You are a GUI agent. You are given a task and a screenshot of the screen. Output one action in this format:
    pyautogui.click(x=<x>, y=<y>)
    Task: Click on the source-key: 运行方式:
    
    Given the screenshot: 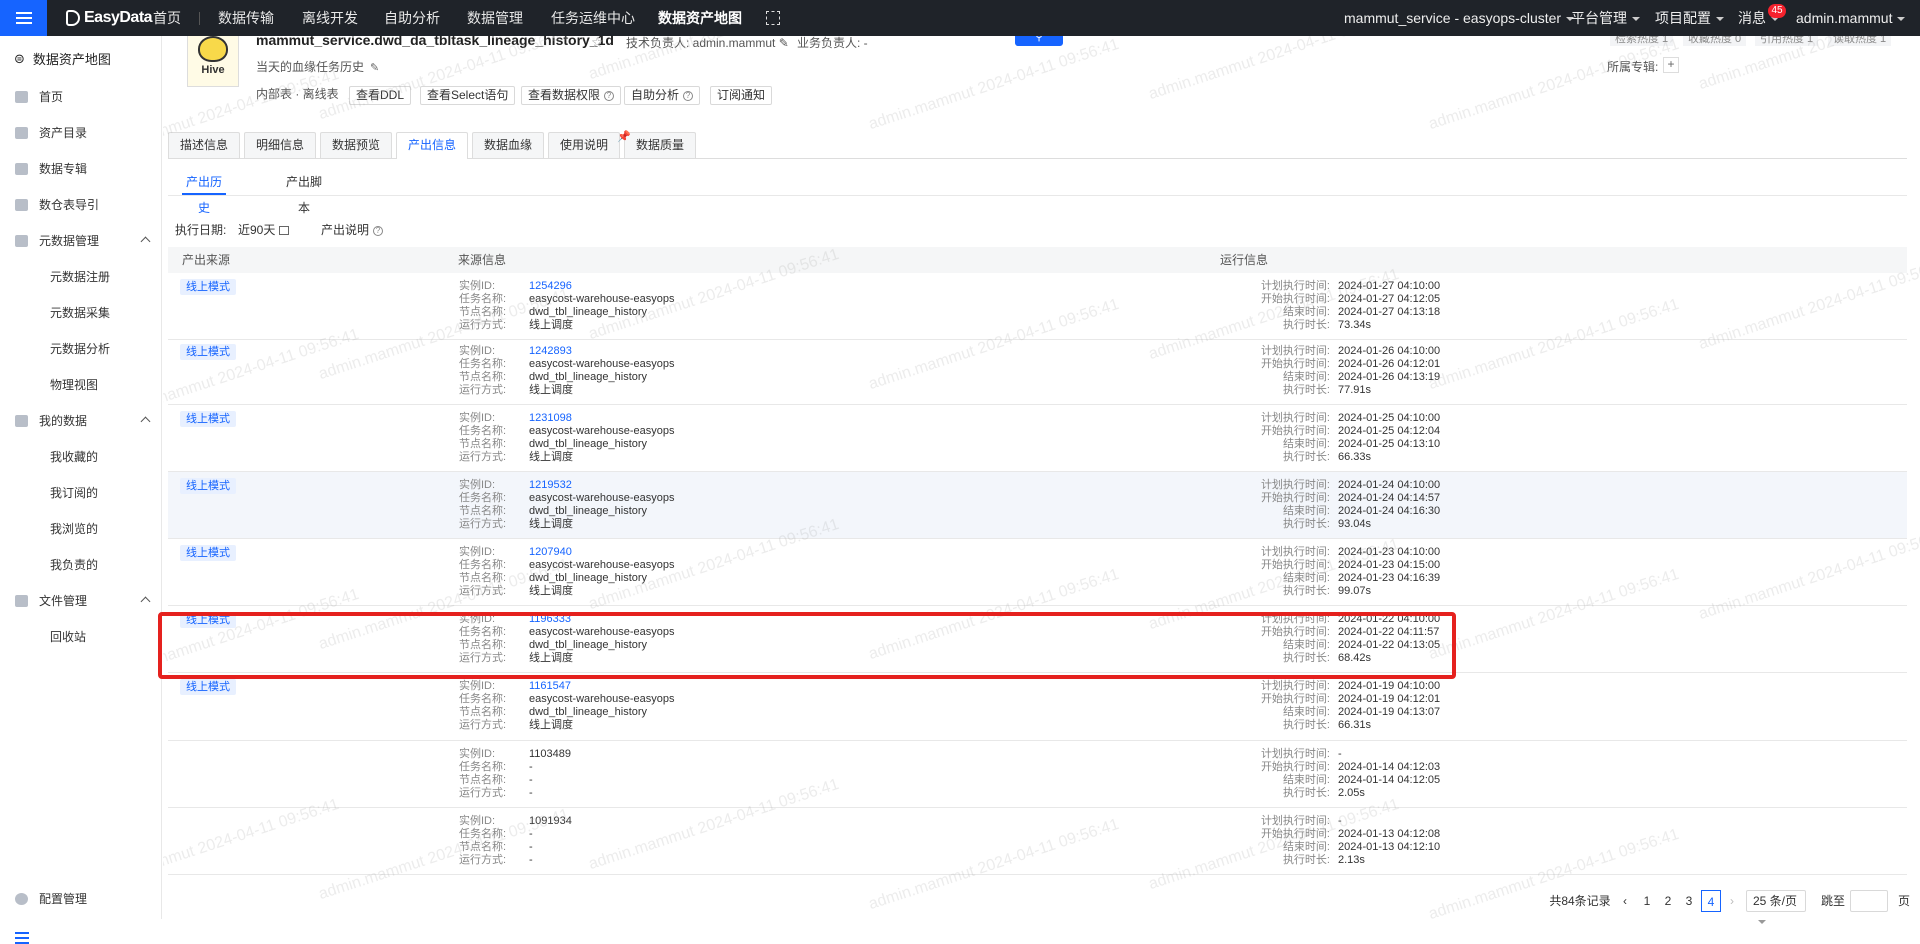 What is the action you would take?
    pyautogui.click(x=483, y=860)
    